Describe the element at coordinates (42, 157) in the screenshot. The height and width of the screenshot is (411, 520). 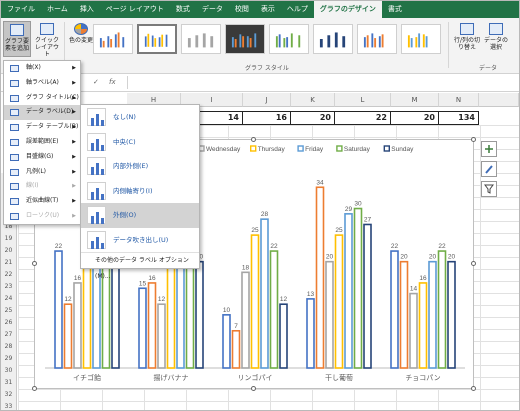
I see `chart-element-menu-item: 目盛線(G) ▶` at that location.